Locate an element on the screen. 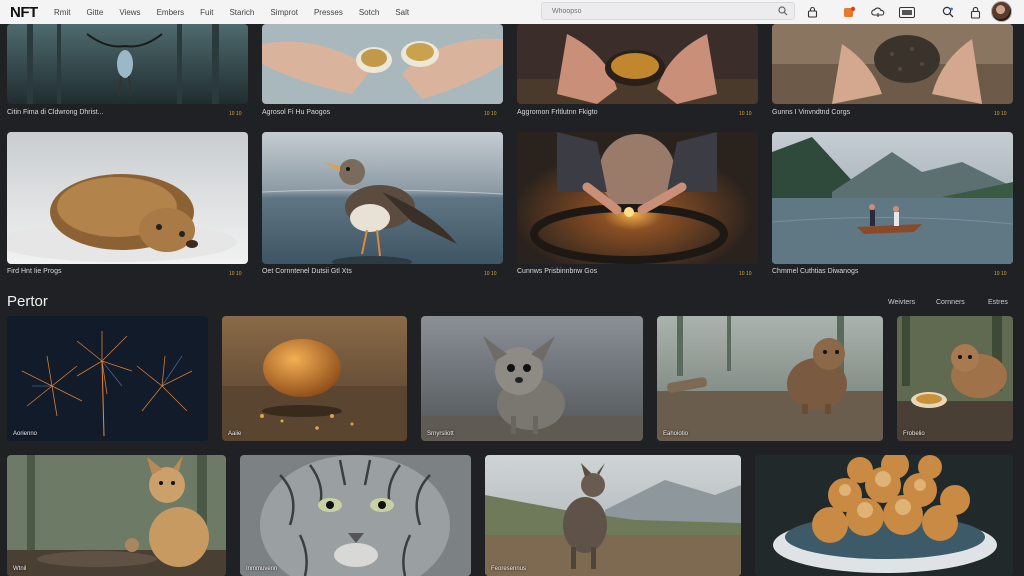  card-label: Srnyrsliott is located at coordinates (440, 434).